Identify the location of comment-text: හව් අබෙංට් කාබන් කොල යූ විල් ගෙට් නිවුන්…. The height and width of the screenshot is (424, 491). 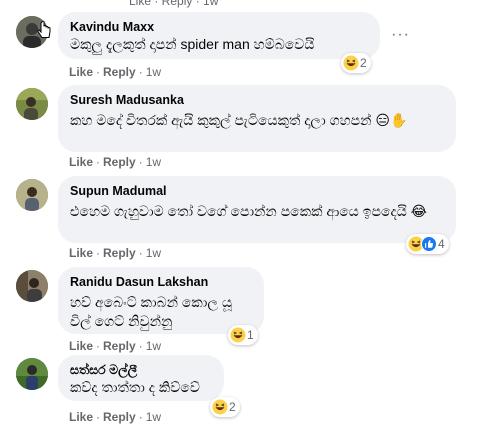
(151, 311).